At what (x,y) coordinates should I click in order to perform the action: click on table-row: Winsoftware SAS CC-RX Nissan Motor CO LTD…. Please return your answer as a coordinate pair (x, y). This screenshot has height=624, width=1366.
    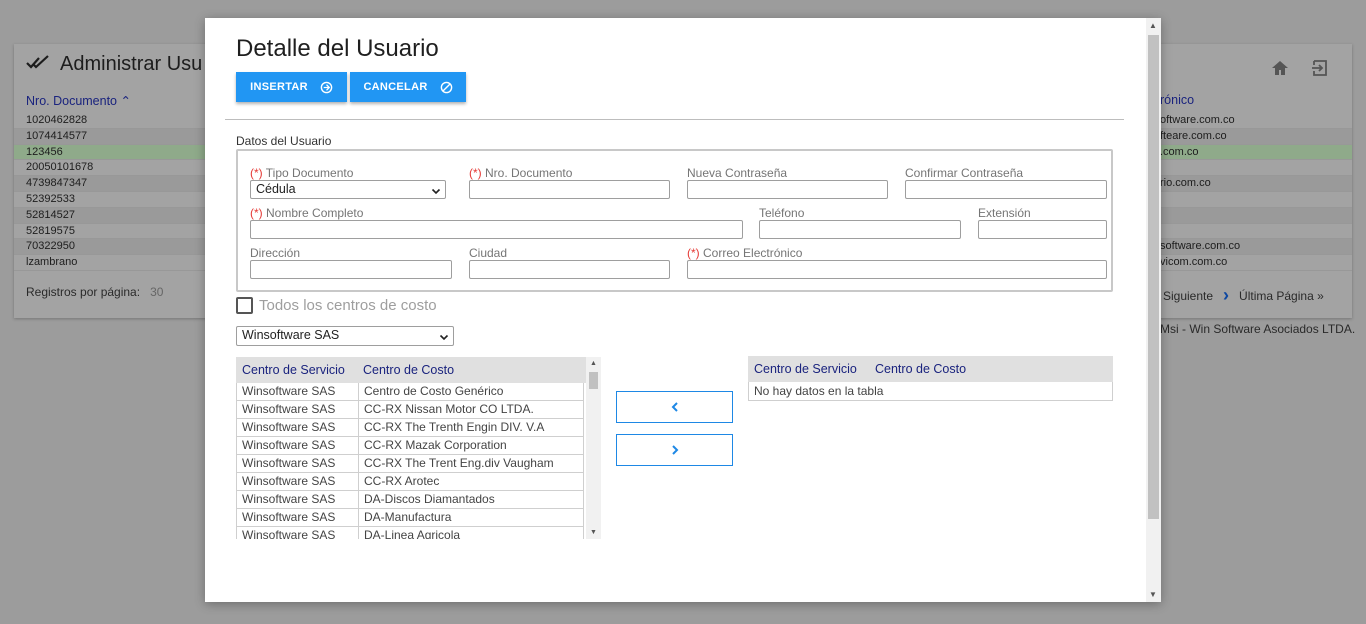
    Looking at the image, I should click on (410, 410).